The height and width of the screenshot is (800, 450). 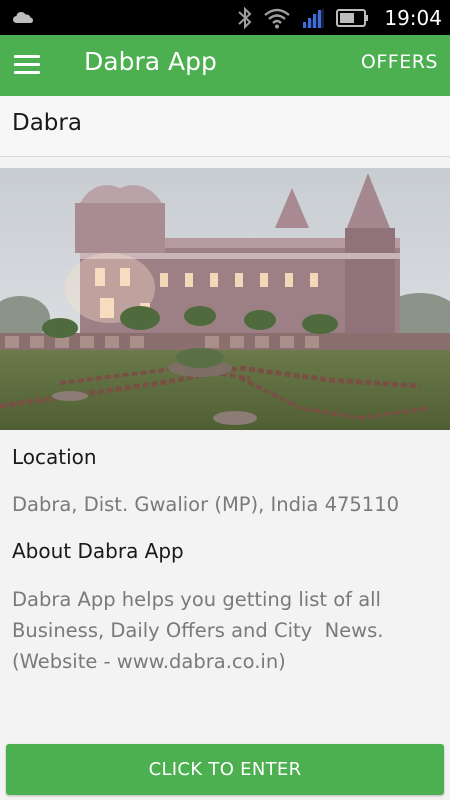 What do you see at coordinates (98, 551) in the screenshot?
I see `about-heading: About Dabra App` at bounding box center [98, 551].